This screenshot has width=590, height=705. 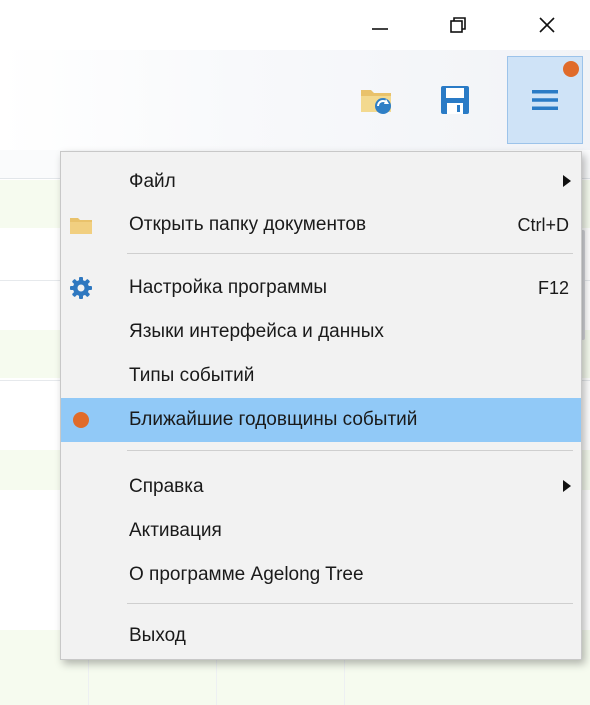 I want to click on close-icon, so click(x=547, y=25).